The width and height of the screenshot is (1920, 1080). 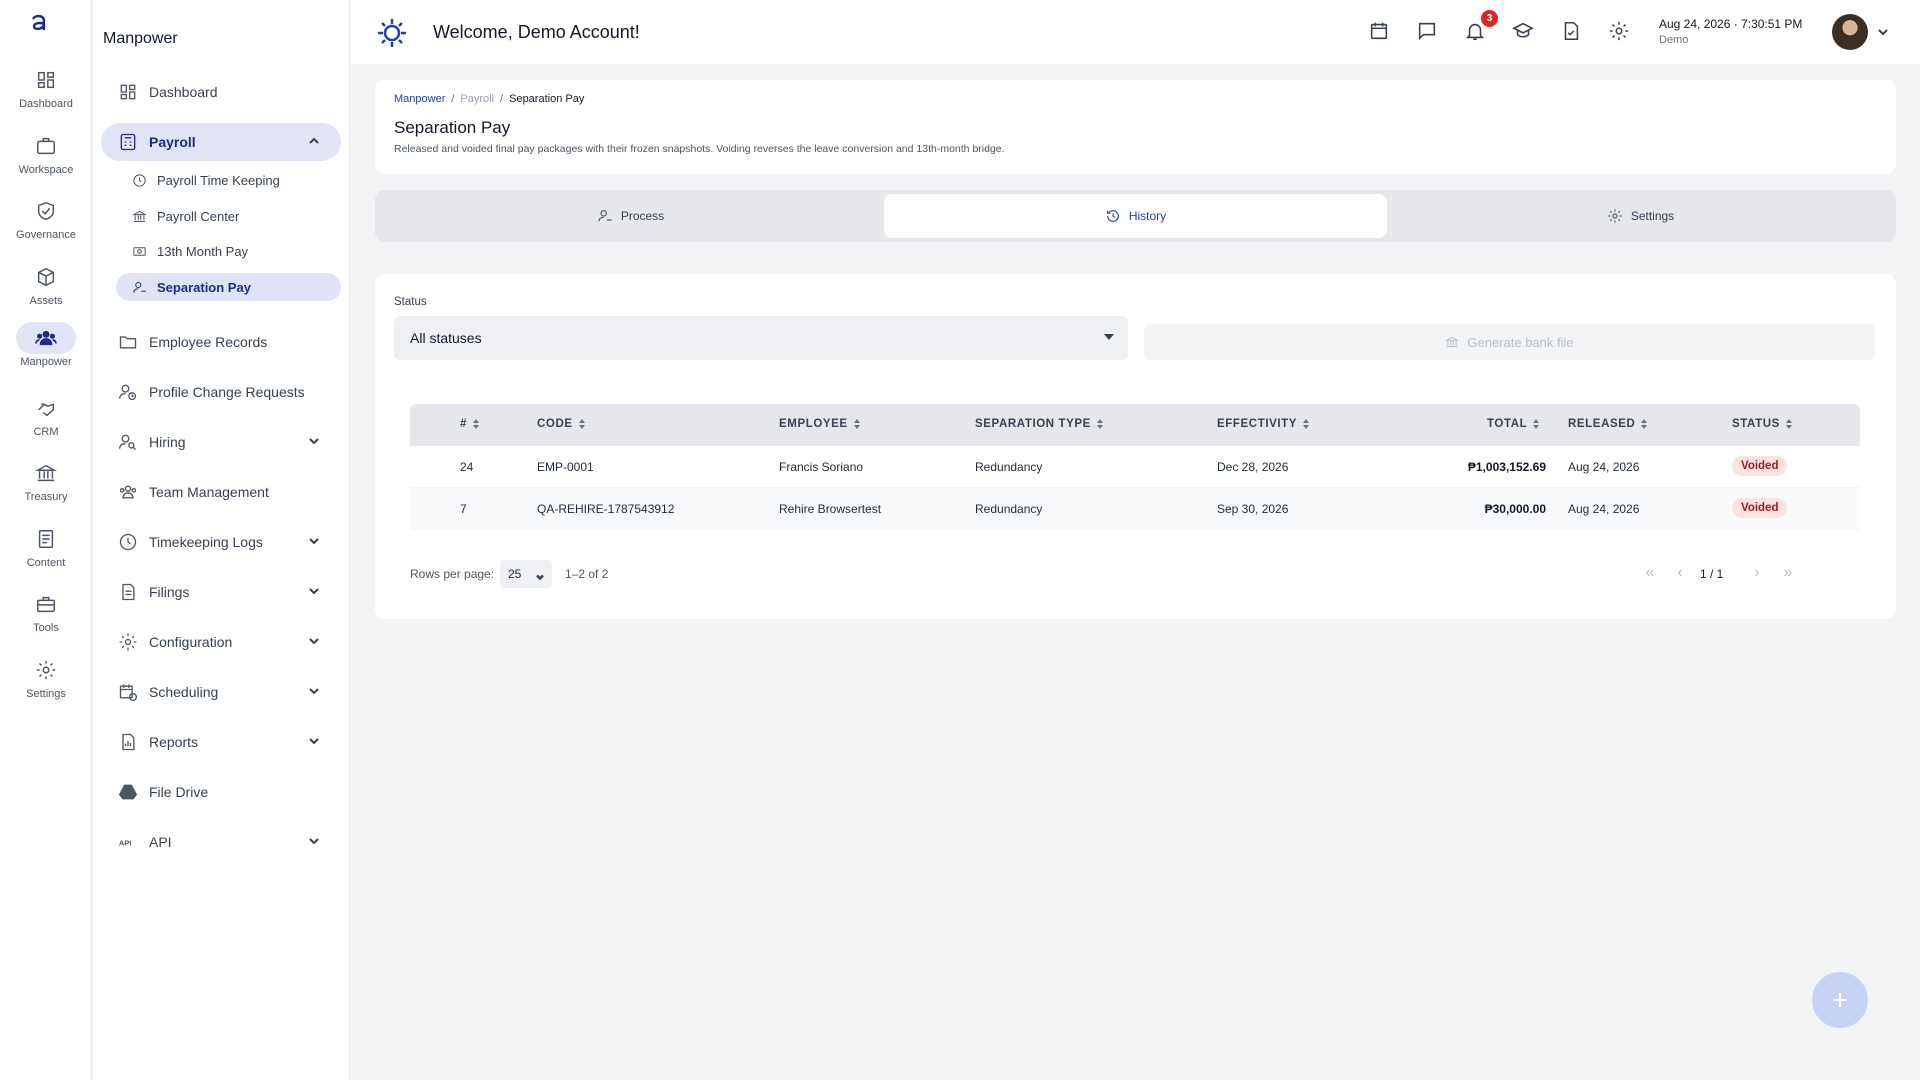 What do you see at coordinates (1135, 216) in the screenshot?
I see `tab-history: History` at bounding box center [1135, 216].